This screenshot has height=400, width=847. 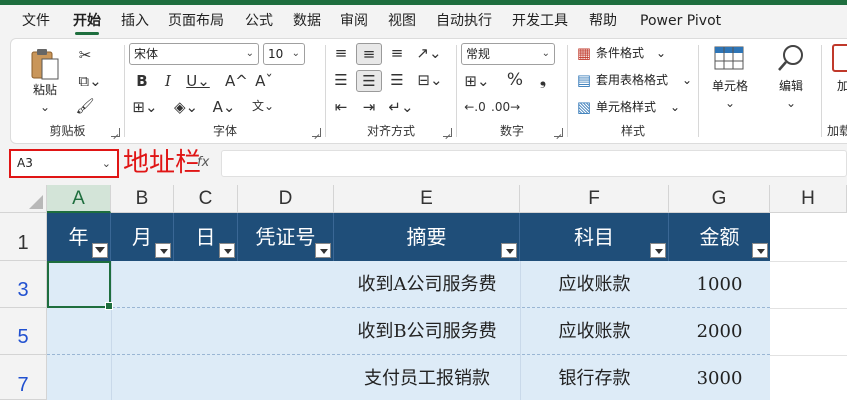 What do you see at coordinates (719, 284) in the screenshot?
I see `cell-amount: 1000` at bounding box center [719, 284].